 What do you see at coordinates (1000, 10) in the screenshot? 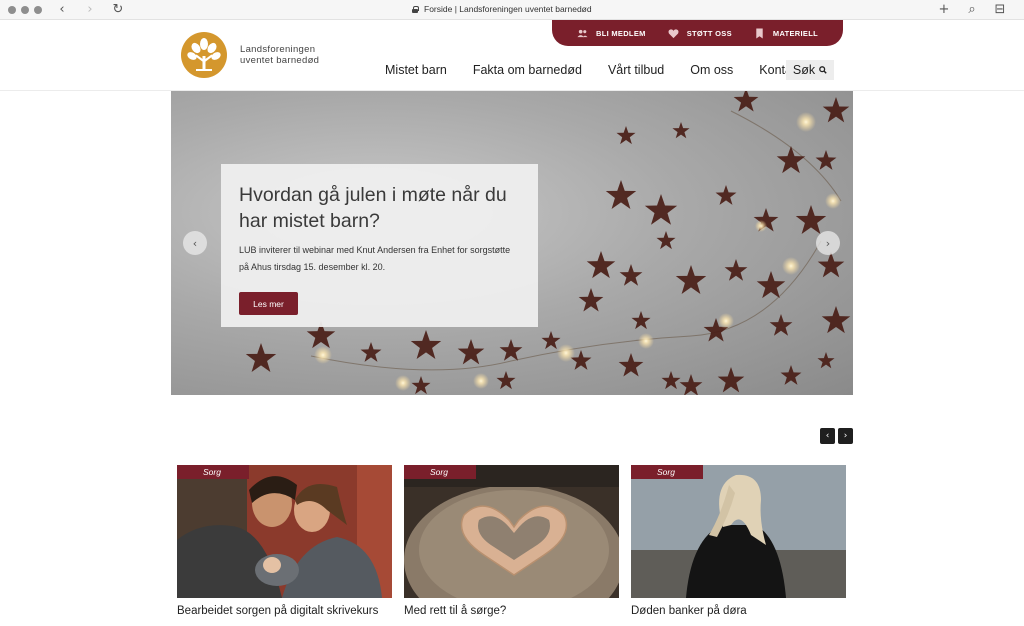
I see `sidebar-button: ⊟` at bounding box center [1000, 10].